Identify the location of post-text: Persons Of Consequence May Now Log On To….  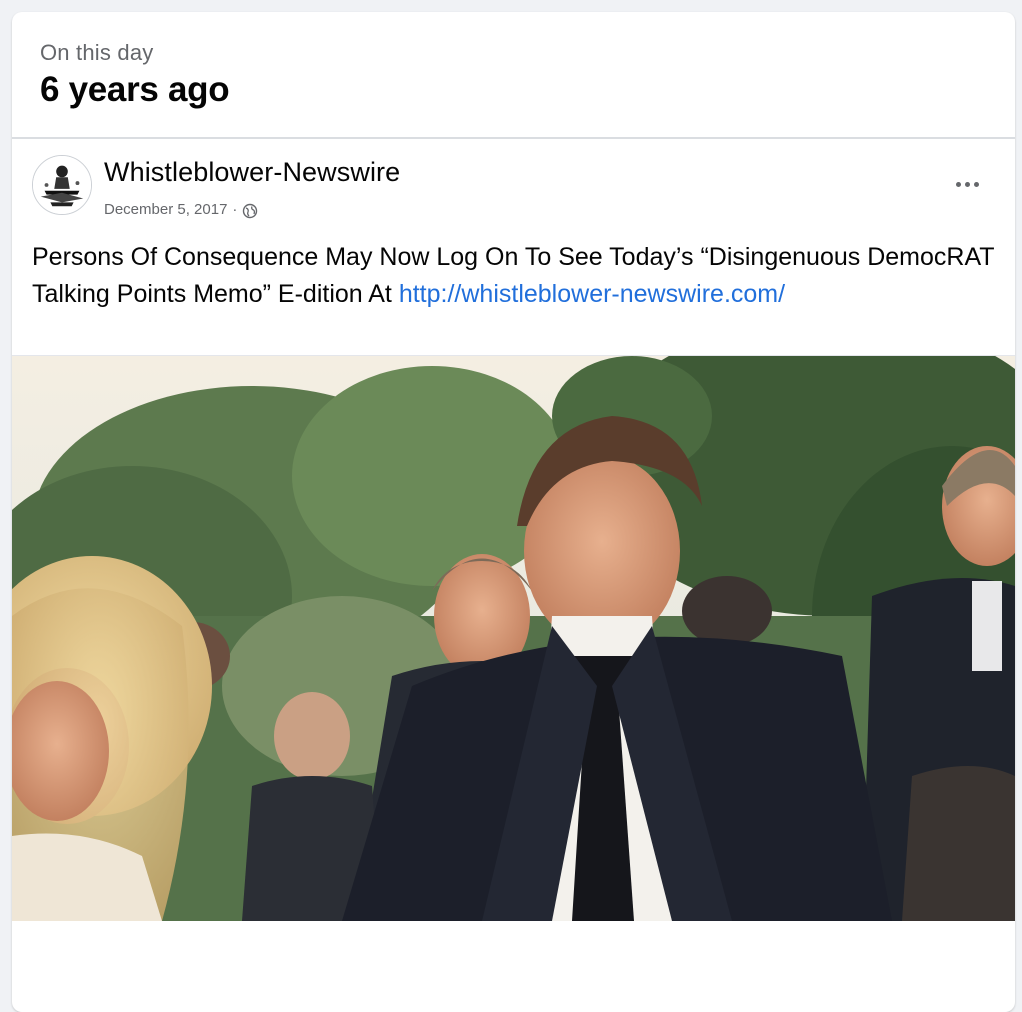
(513, 287).